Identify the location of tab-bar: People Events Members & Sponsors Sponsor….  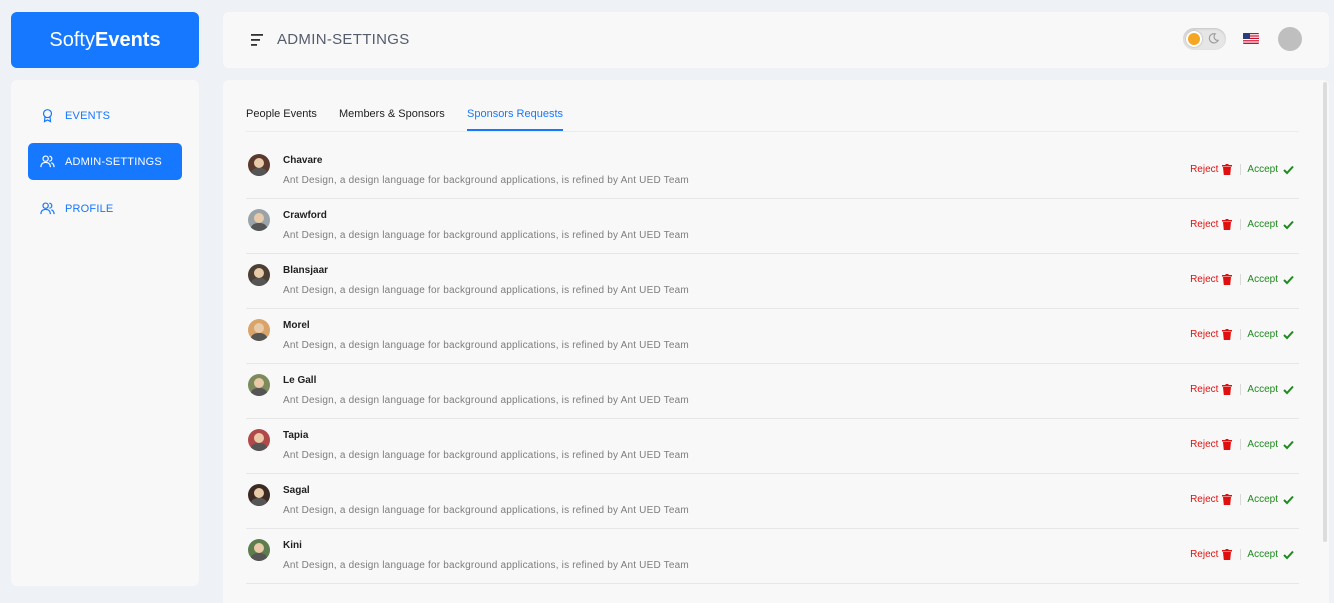
(772, 106).